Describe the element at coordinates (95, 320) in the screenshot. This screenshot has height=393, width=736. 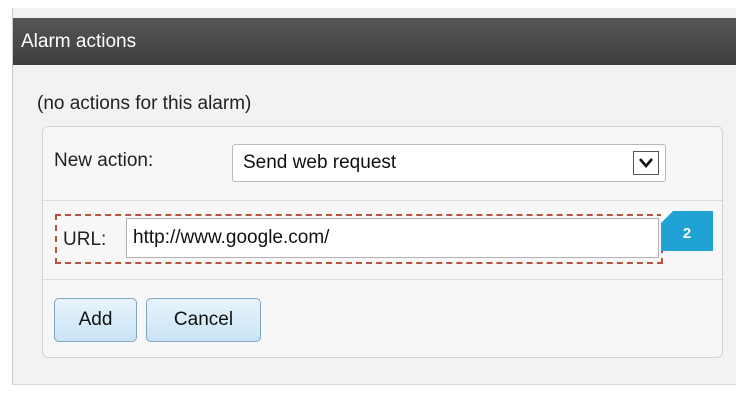
I see `add-button: Add` at that location.